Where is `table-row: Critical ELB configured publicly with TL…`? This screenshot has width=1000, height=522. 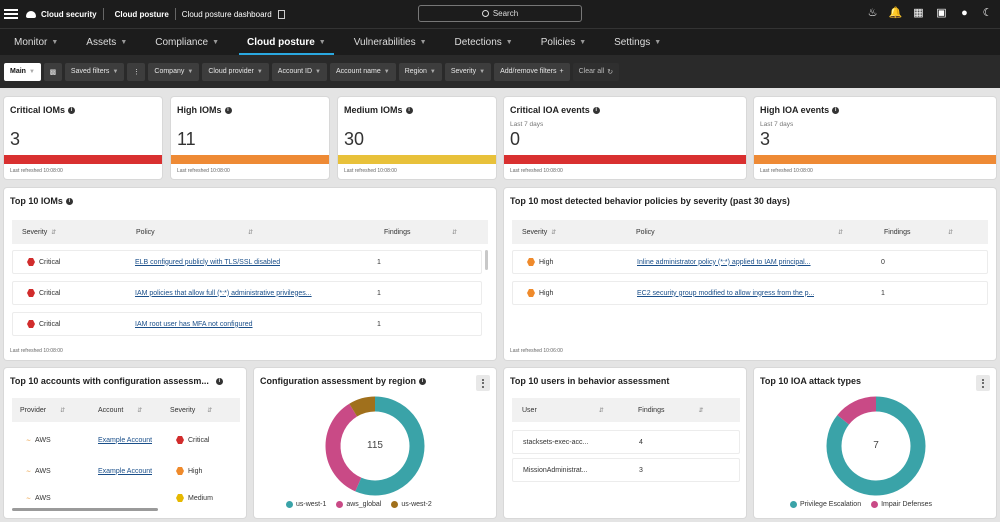
table-row: Critical ELB configured publicly with TL… is located at coordinates (247, 262).